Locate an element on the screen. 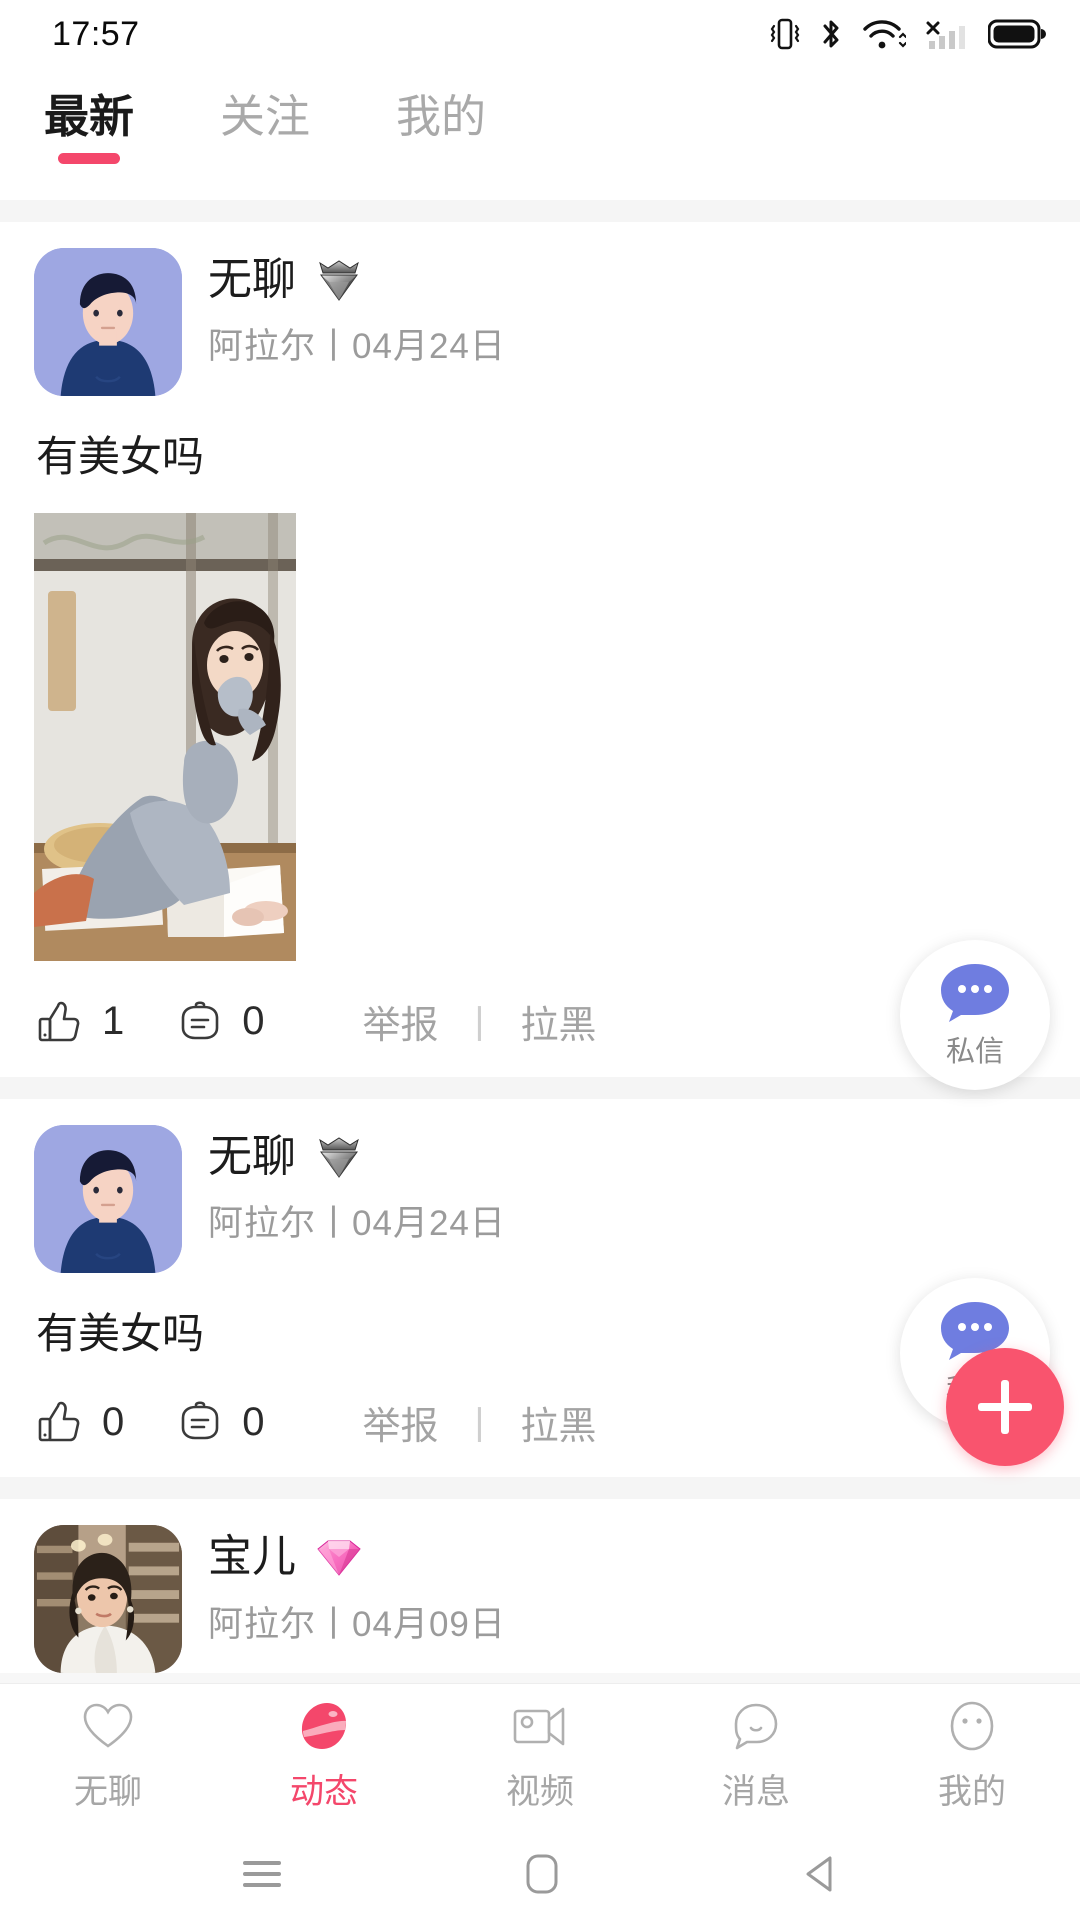  avatar-photo-female is located at coordinates (108, 1599).